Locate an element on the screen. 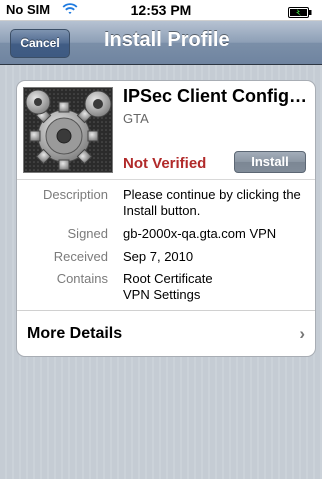 This screenshot has width=322, height=479. chevron-right-icon: › is located at coordinates (302, 333).